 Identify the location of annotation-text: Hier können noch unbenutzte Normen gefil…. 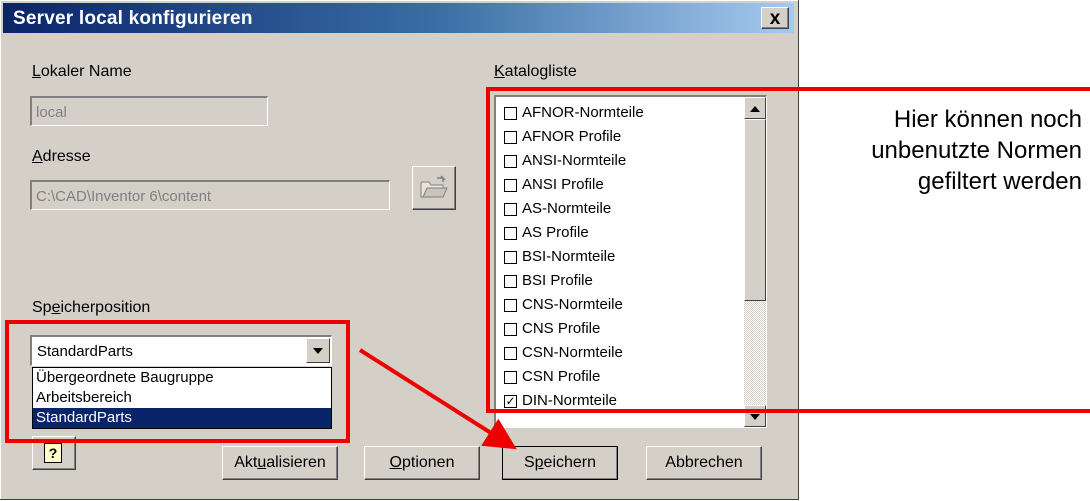
(976, 150).